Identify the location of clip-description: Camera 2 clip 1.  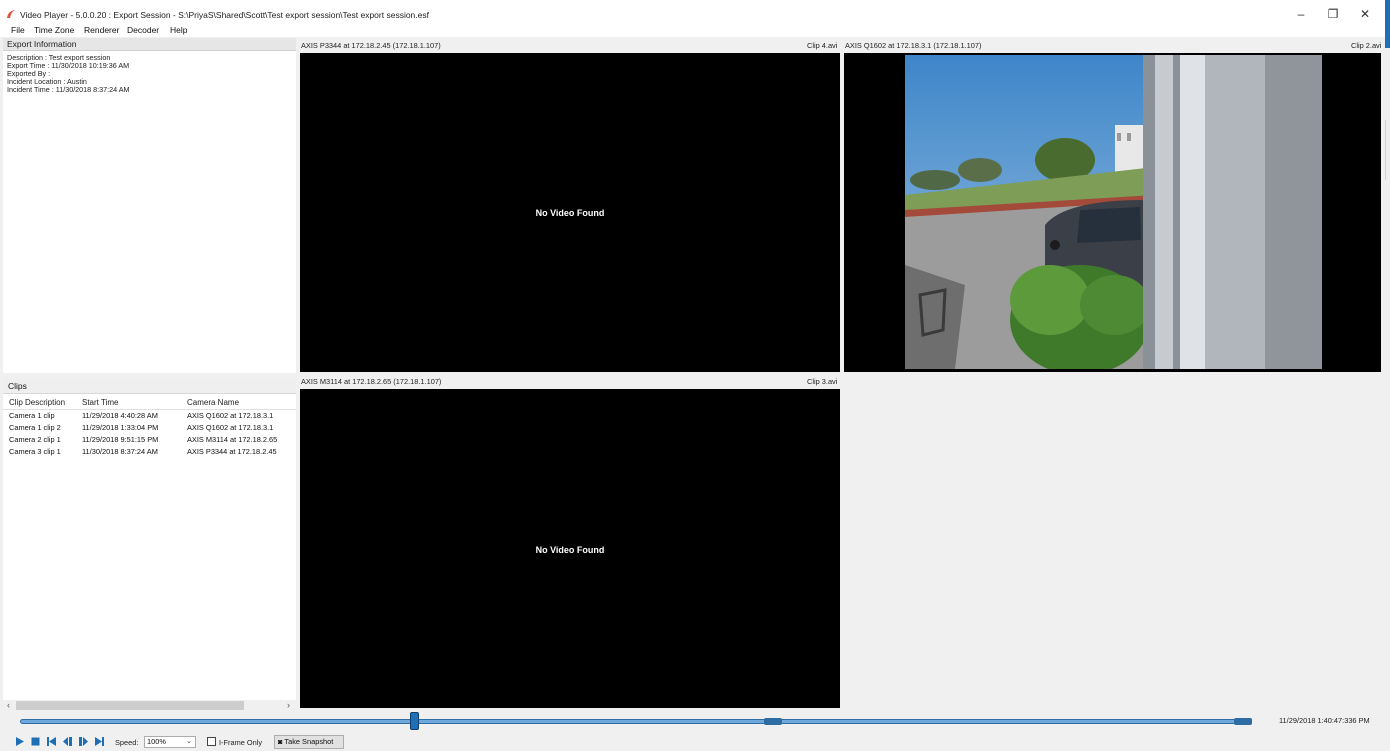
(35, 439).